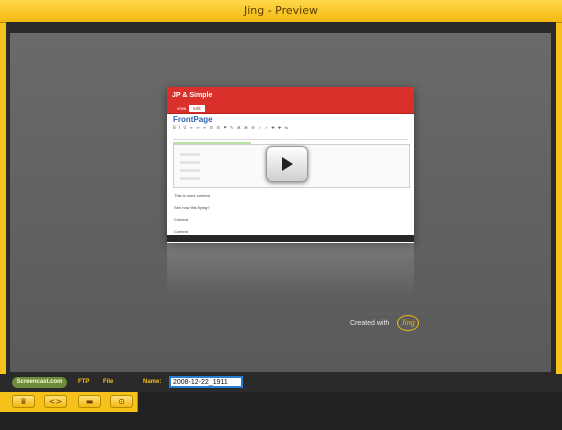  What do you see at coordinates (182, 108) in the screenshot?
I see `thumbnail-tab-view: view` at bounding box center [182, 108].